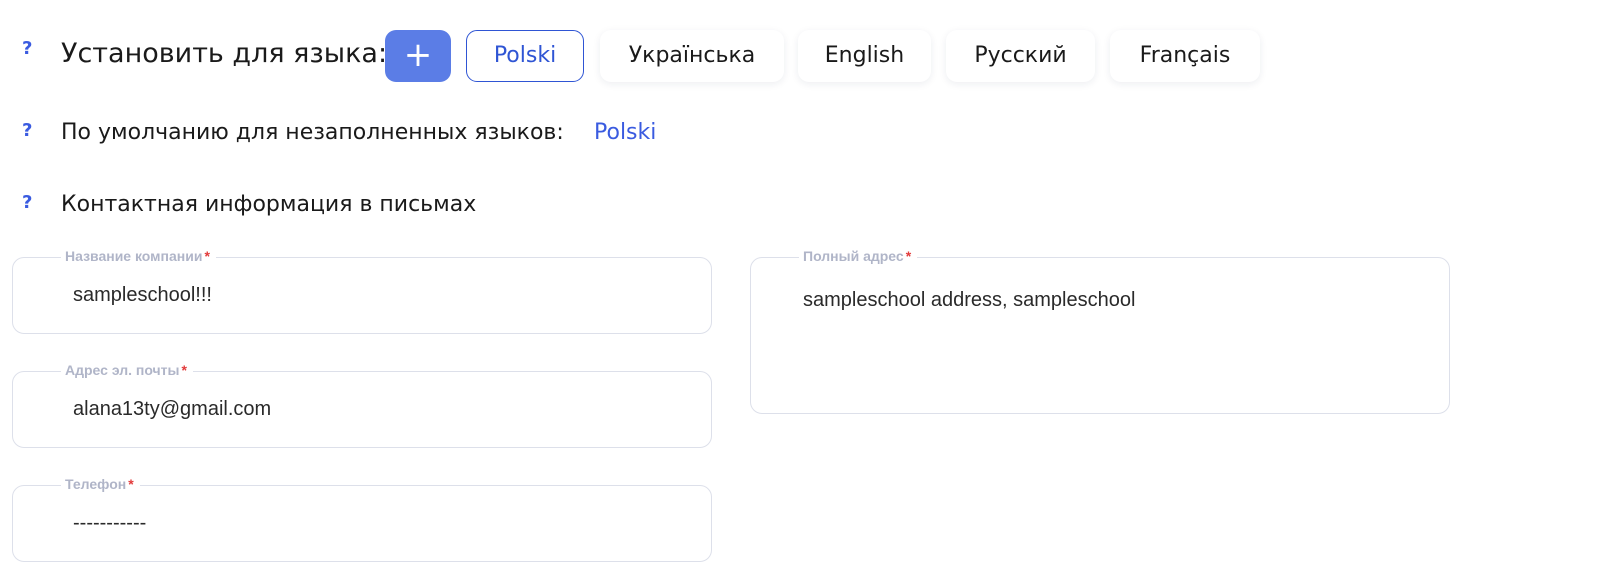 The image size is (1600, 585). I want to click on email-label: Адрес эл. почты *, so click(127, 370).